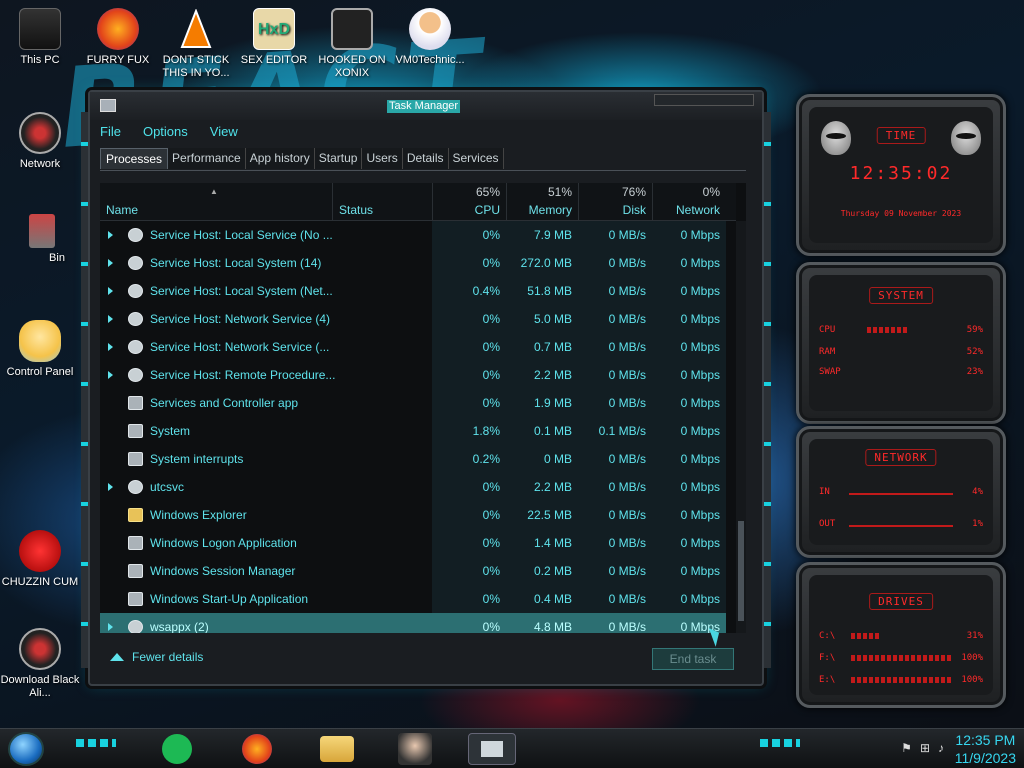 The width and height of the screenshot is (1024, 768). Describe the element at coordinates (413, 515) in the screenshot. I see `table-row: Windows Explorer 0% 22.5 MB 0 MB/s 0 Mbps` at that location.